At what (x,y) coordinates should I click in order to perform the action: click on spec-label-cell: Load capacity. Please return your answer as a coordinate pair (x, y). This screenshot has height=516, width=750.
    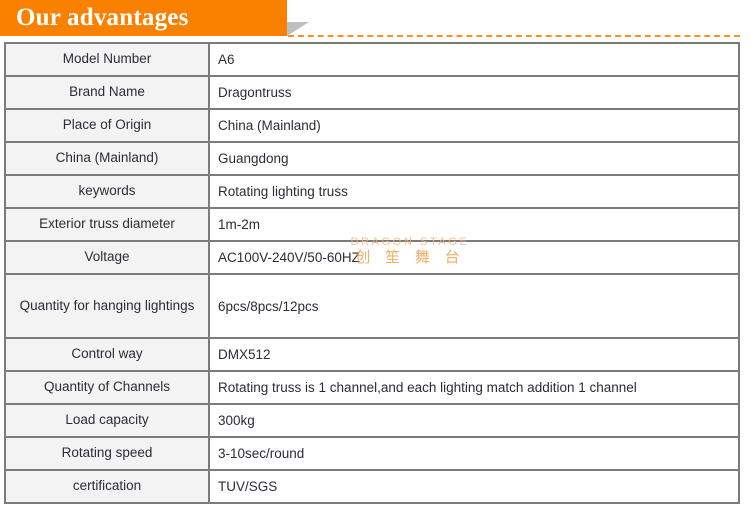
    Looking at the image, I should click on (107, 420).